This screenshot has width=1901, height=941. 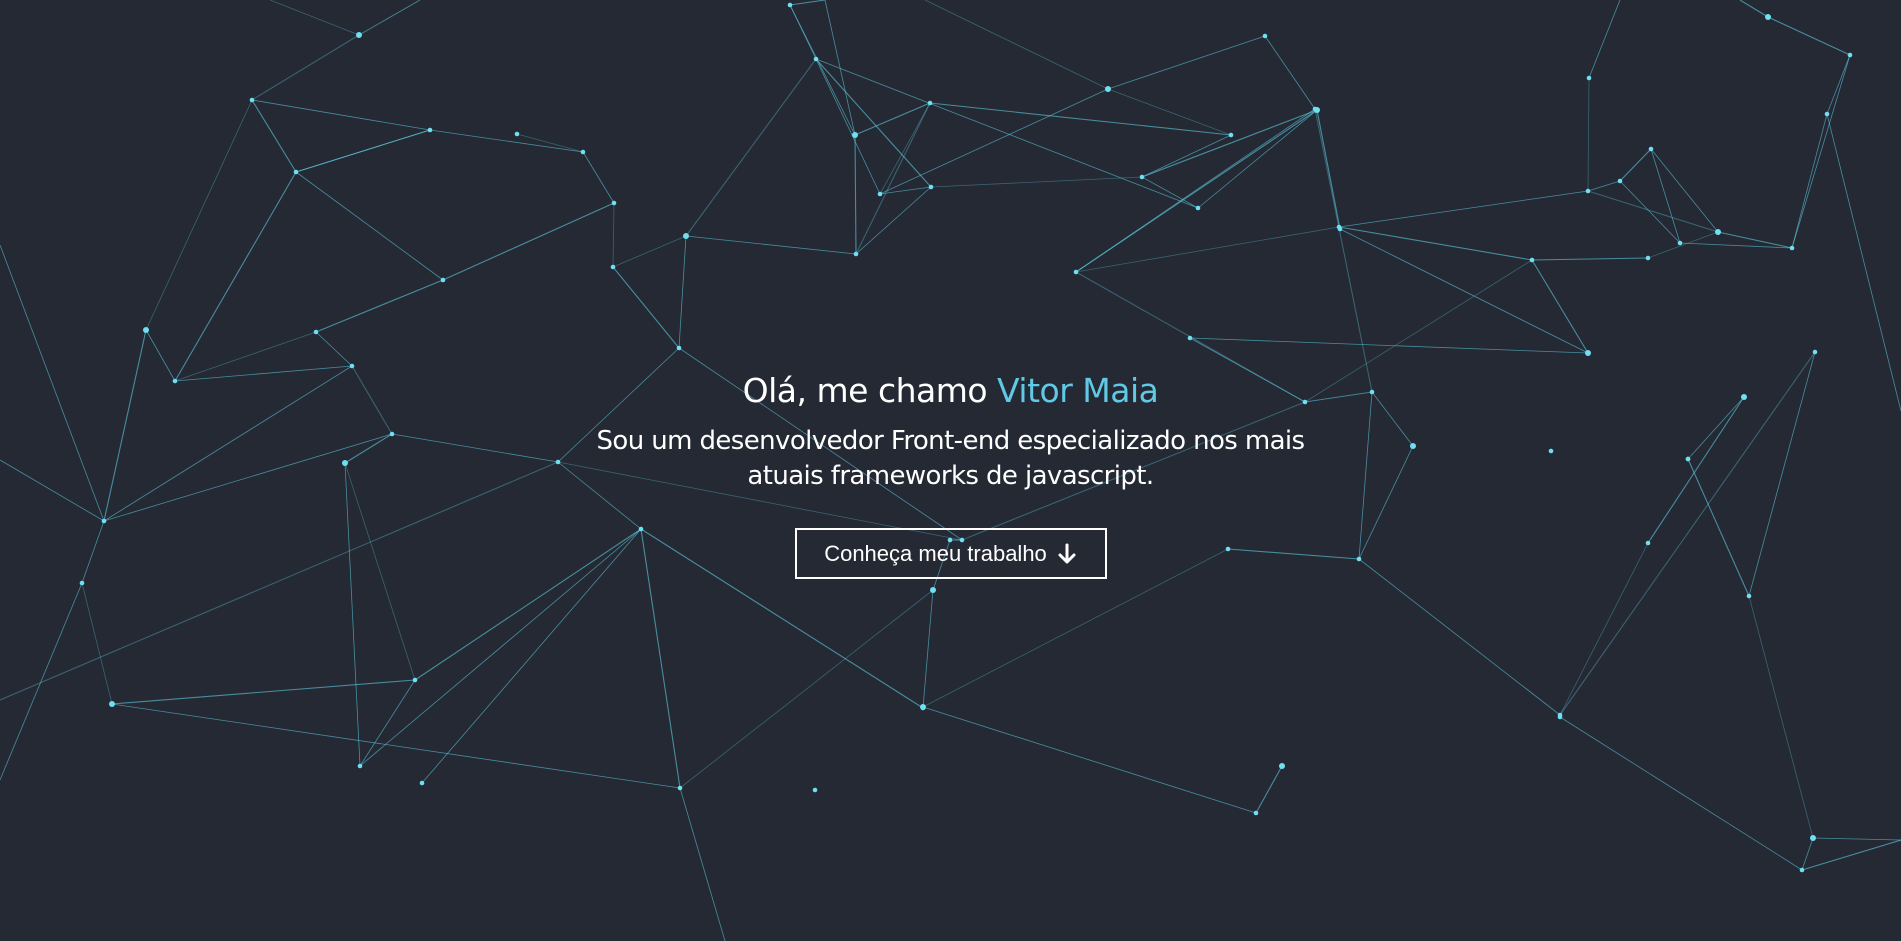 I want to click on arrow-down-icon, so click(x=1067, y=554).